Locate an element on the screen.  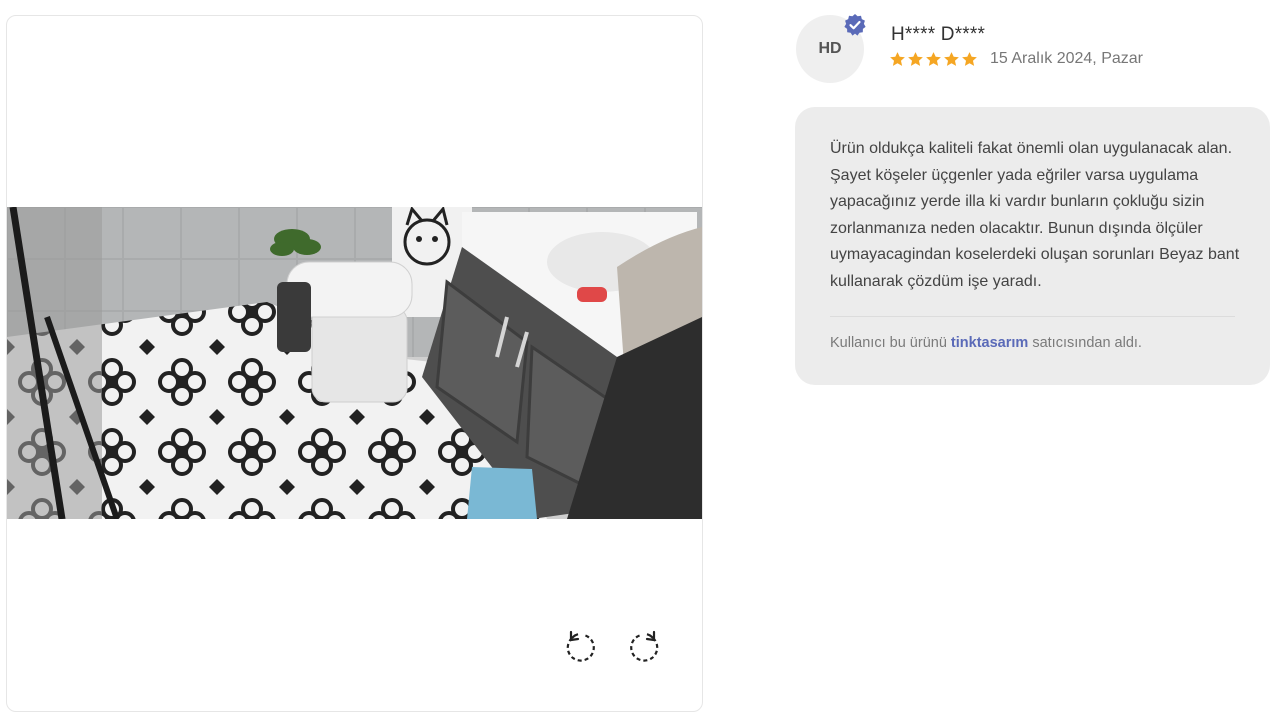
rating-row: 15 Aralık 2024, Pazar is located at coordinates (1016, 59).